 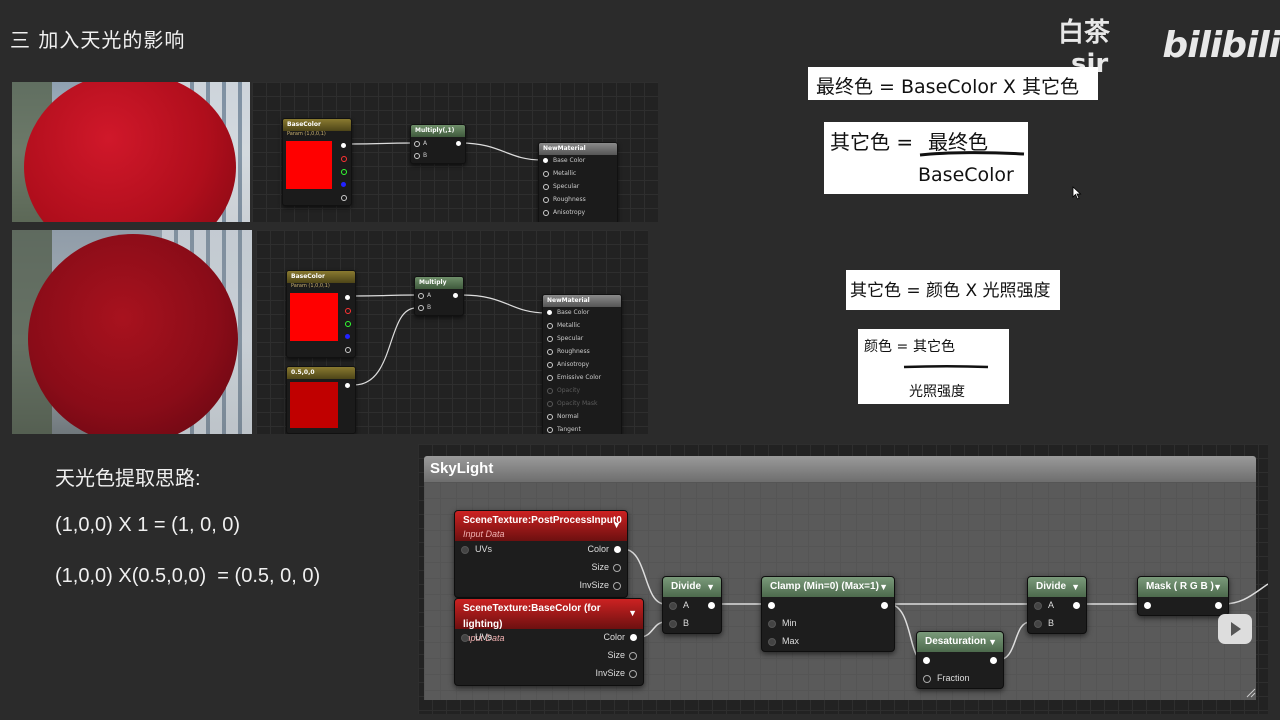 I want to click on formula-2-denominator: BaseColor, so click(x=966, y=175).